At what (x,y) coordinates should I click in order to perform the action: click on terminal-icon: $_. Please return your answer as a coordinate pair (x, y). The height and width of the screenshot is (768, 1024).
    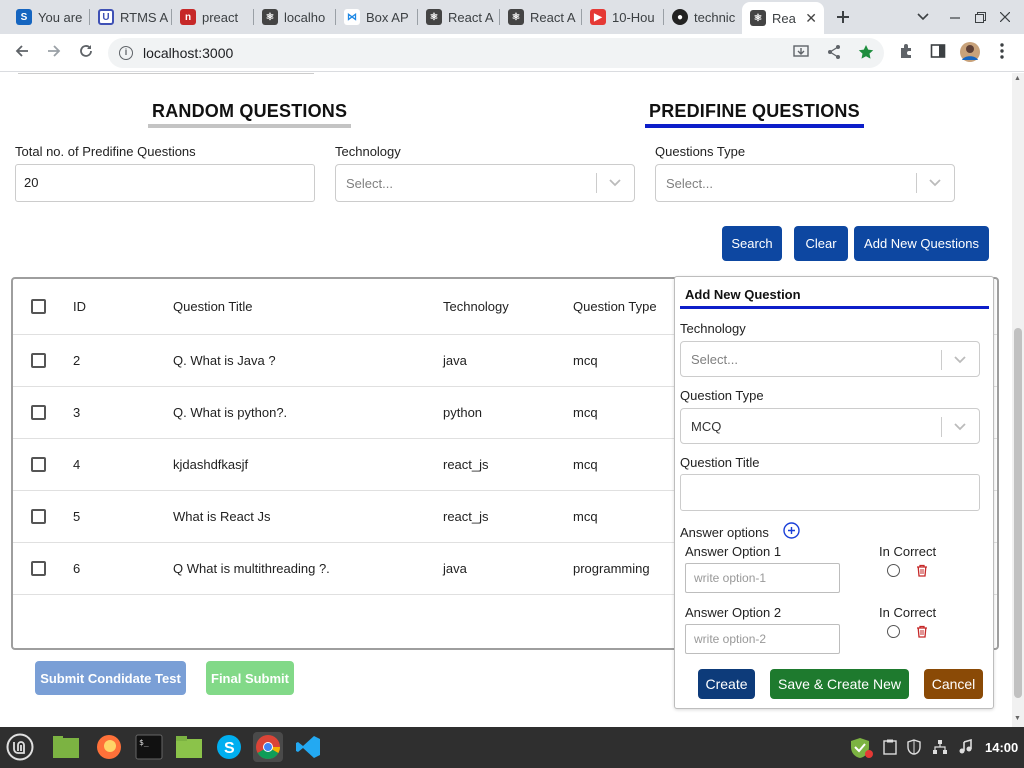
    Looking at the image, I should click on (149, 747).